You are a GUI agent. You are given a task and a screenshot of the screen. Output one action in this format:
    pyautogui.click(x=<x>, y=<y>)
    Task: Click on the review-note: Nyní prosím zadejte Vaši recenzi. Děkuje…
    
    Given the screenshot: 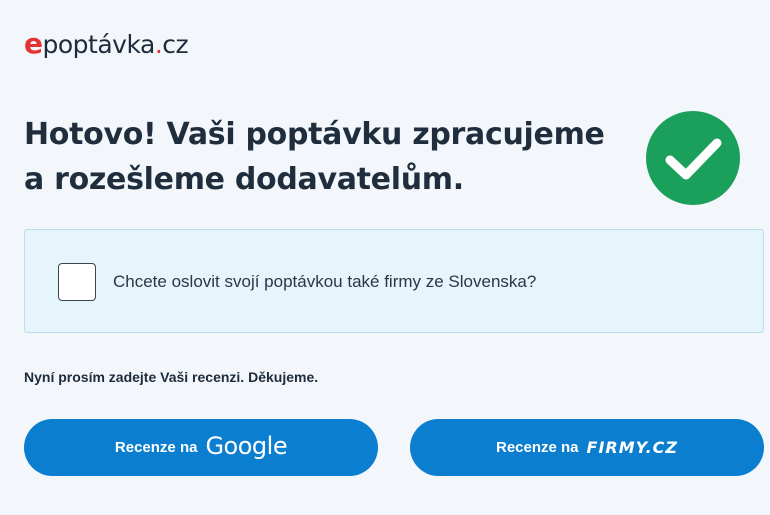 What is the action you would take?
    pyautogui.click(x=171, y=377)
    